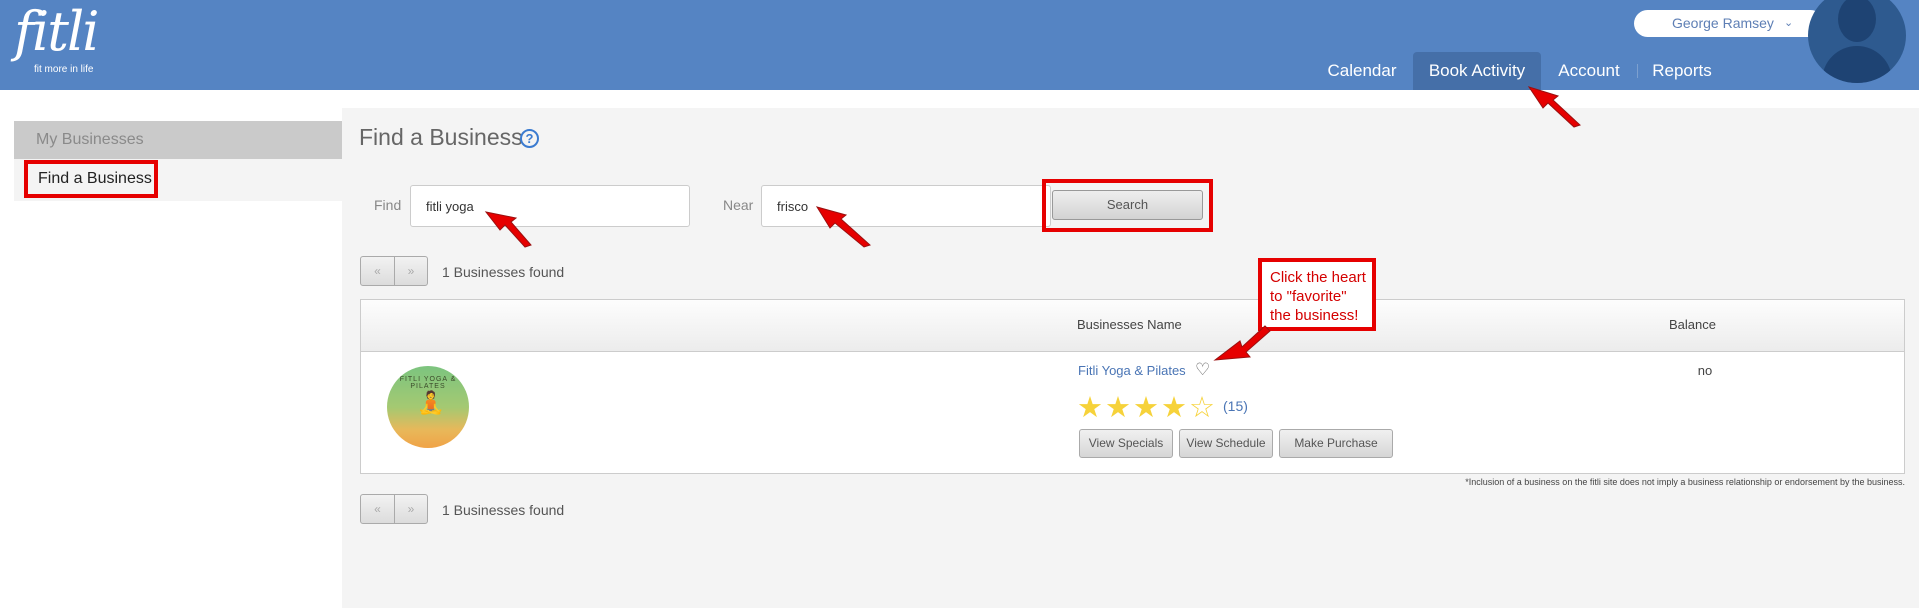 The image size is (1919, 608). What do you see at coordinates (959, 45) in the screenshot?
I see `top-navigation-bar` at bounding box center [959, 45].